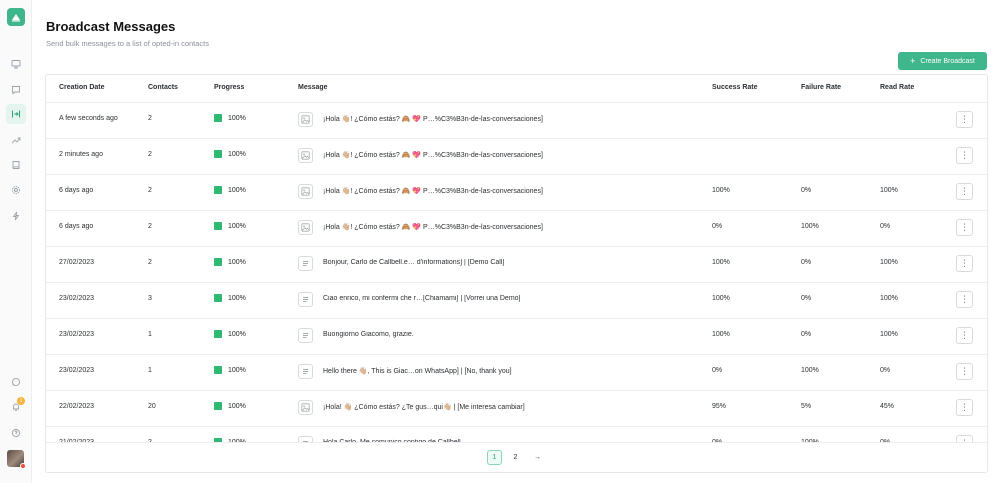 This screenshot has width=1000, height=483. What do you see at coordinates (735, 87) in the screenshot?
I see `col-success-rate: Success Rate` at bounding box center [735, 87].